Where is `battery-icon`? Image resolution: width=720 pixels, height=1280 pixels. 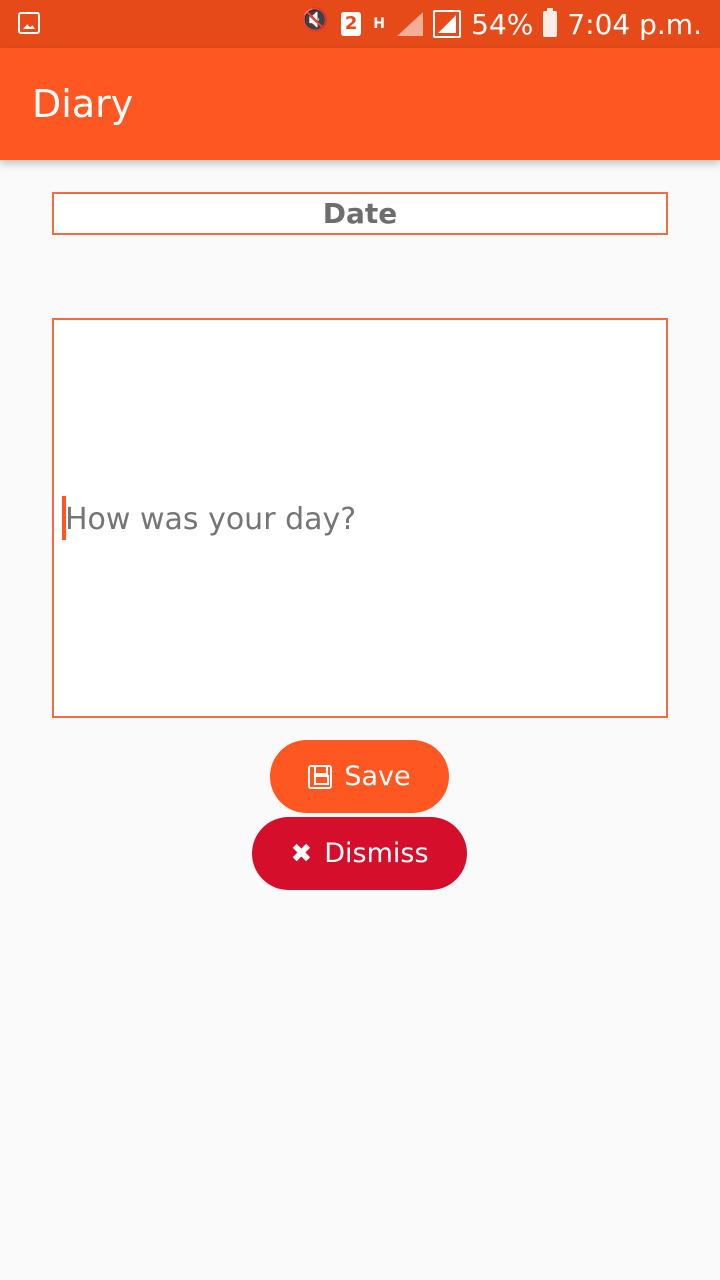 battery-icon is located at coordinates (550, 22).